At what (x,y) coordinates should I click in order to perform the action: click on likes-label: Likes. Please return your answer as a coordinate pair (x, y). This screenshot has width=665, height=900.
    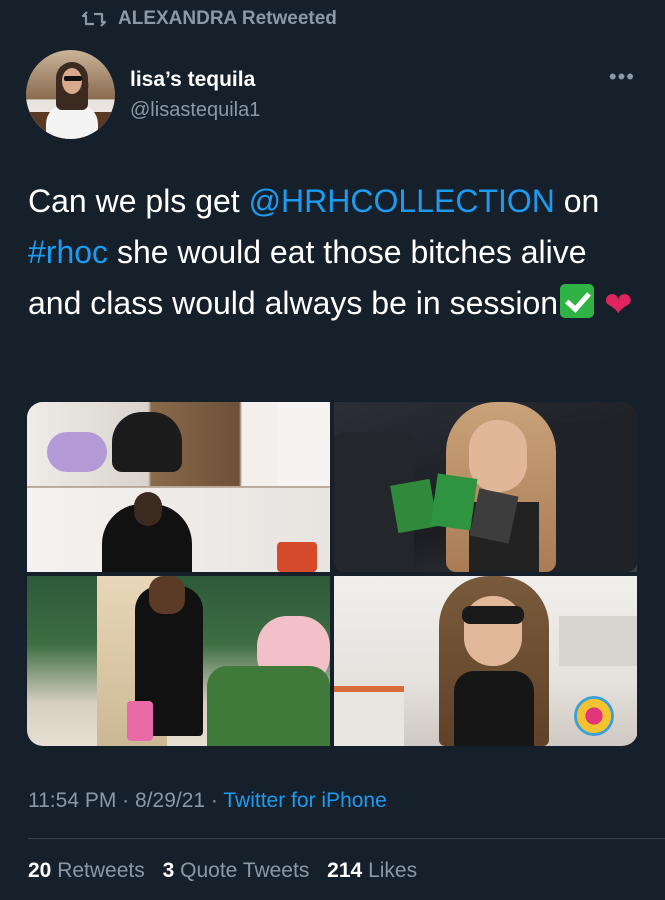
    Looking at the image, I should click on (393, 870).